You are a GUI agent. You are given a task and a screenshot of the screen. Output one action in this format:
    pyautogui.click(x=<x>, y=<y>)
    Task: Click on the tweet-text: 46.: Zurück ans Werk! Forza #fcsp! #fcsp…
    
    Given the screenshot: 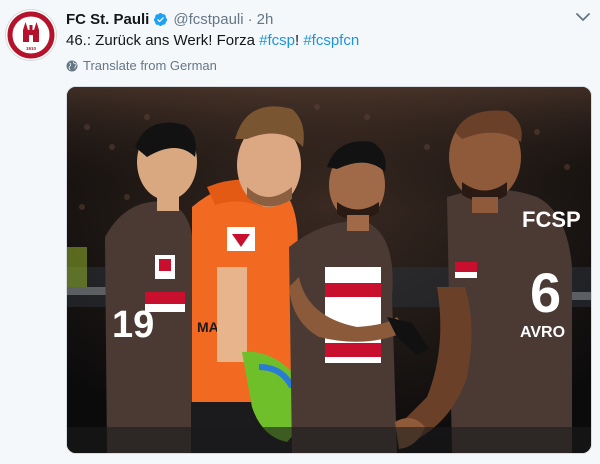 What is the action you would take?
    pyautogui.click(x=212, y=40)
    